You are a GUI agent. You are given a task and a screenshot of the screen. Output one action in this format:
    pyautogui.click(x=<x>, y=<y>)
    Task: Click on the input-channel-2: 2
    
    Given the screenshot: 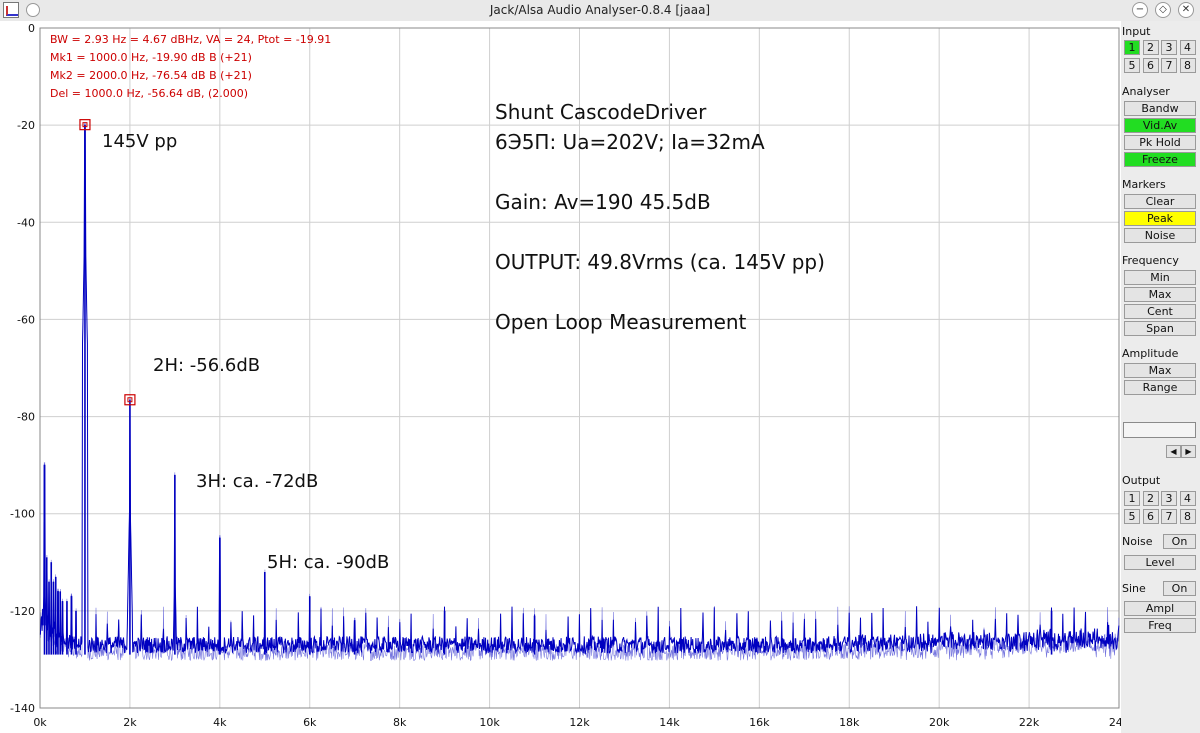 What is the action you would take?
    pyautogui.click(x=1150, y=47)
    